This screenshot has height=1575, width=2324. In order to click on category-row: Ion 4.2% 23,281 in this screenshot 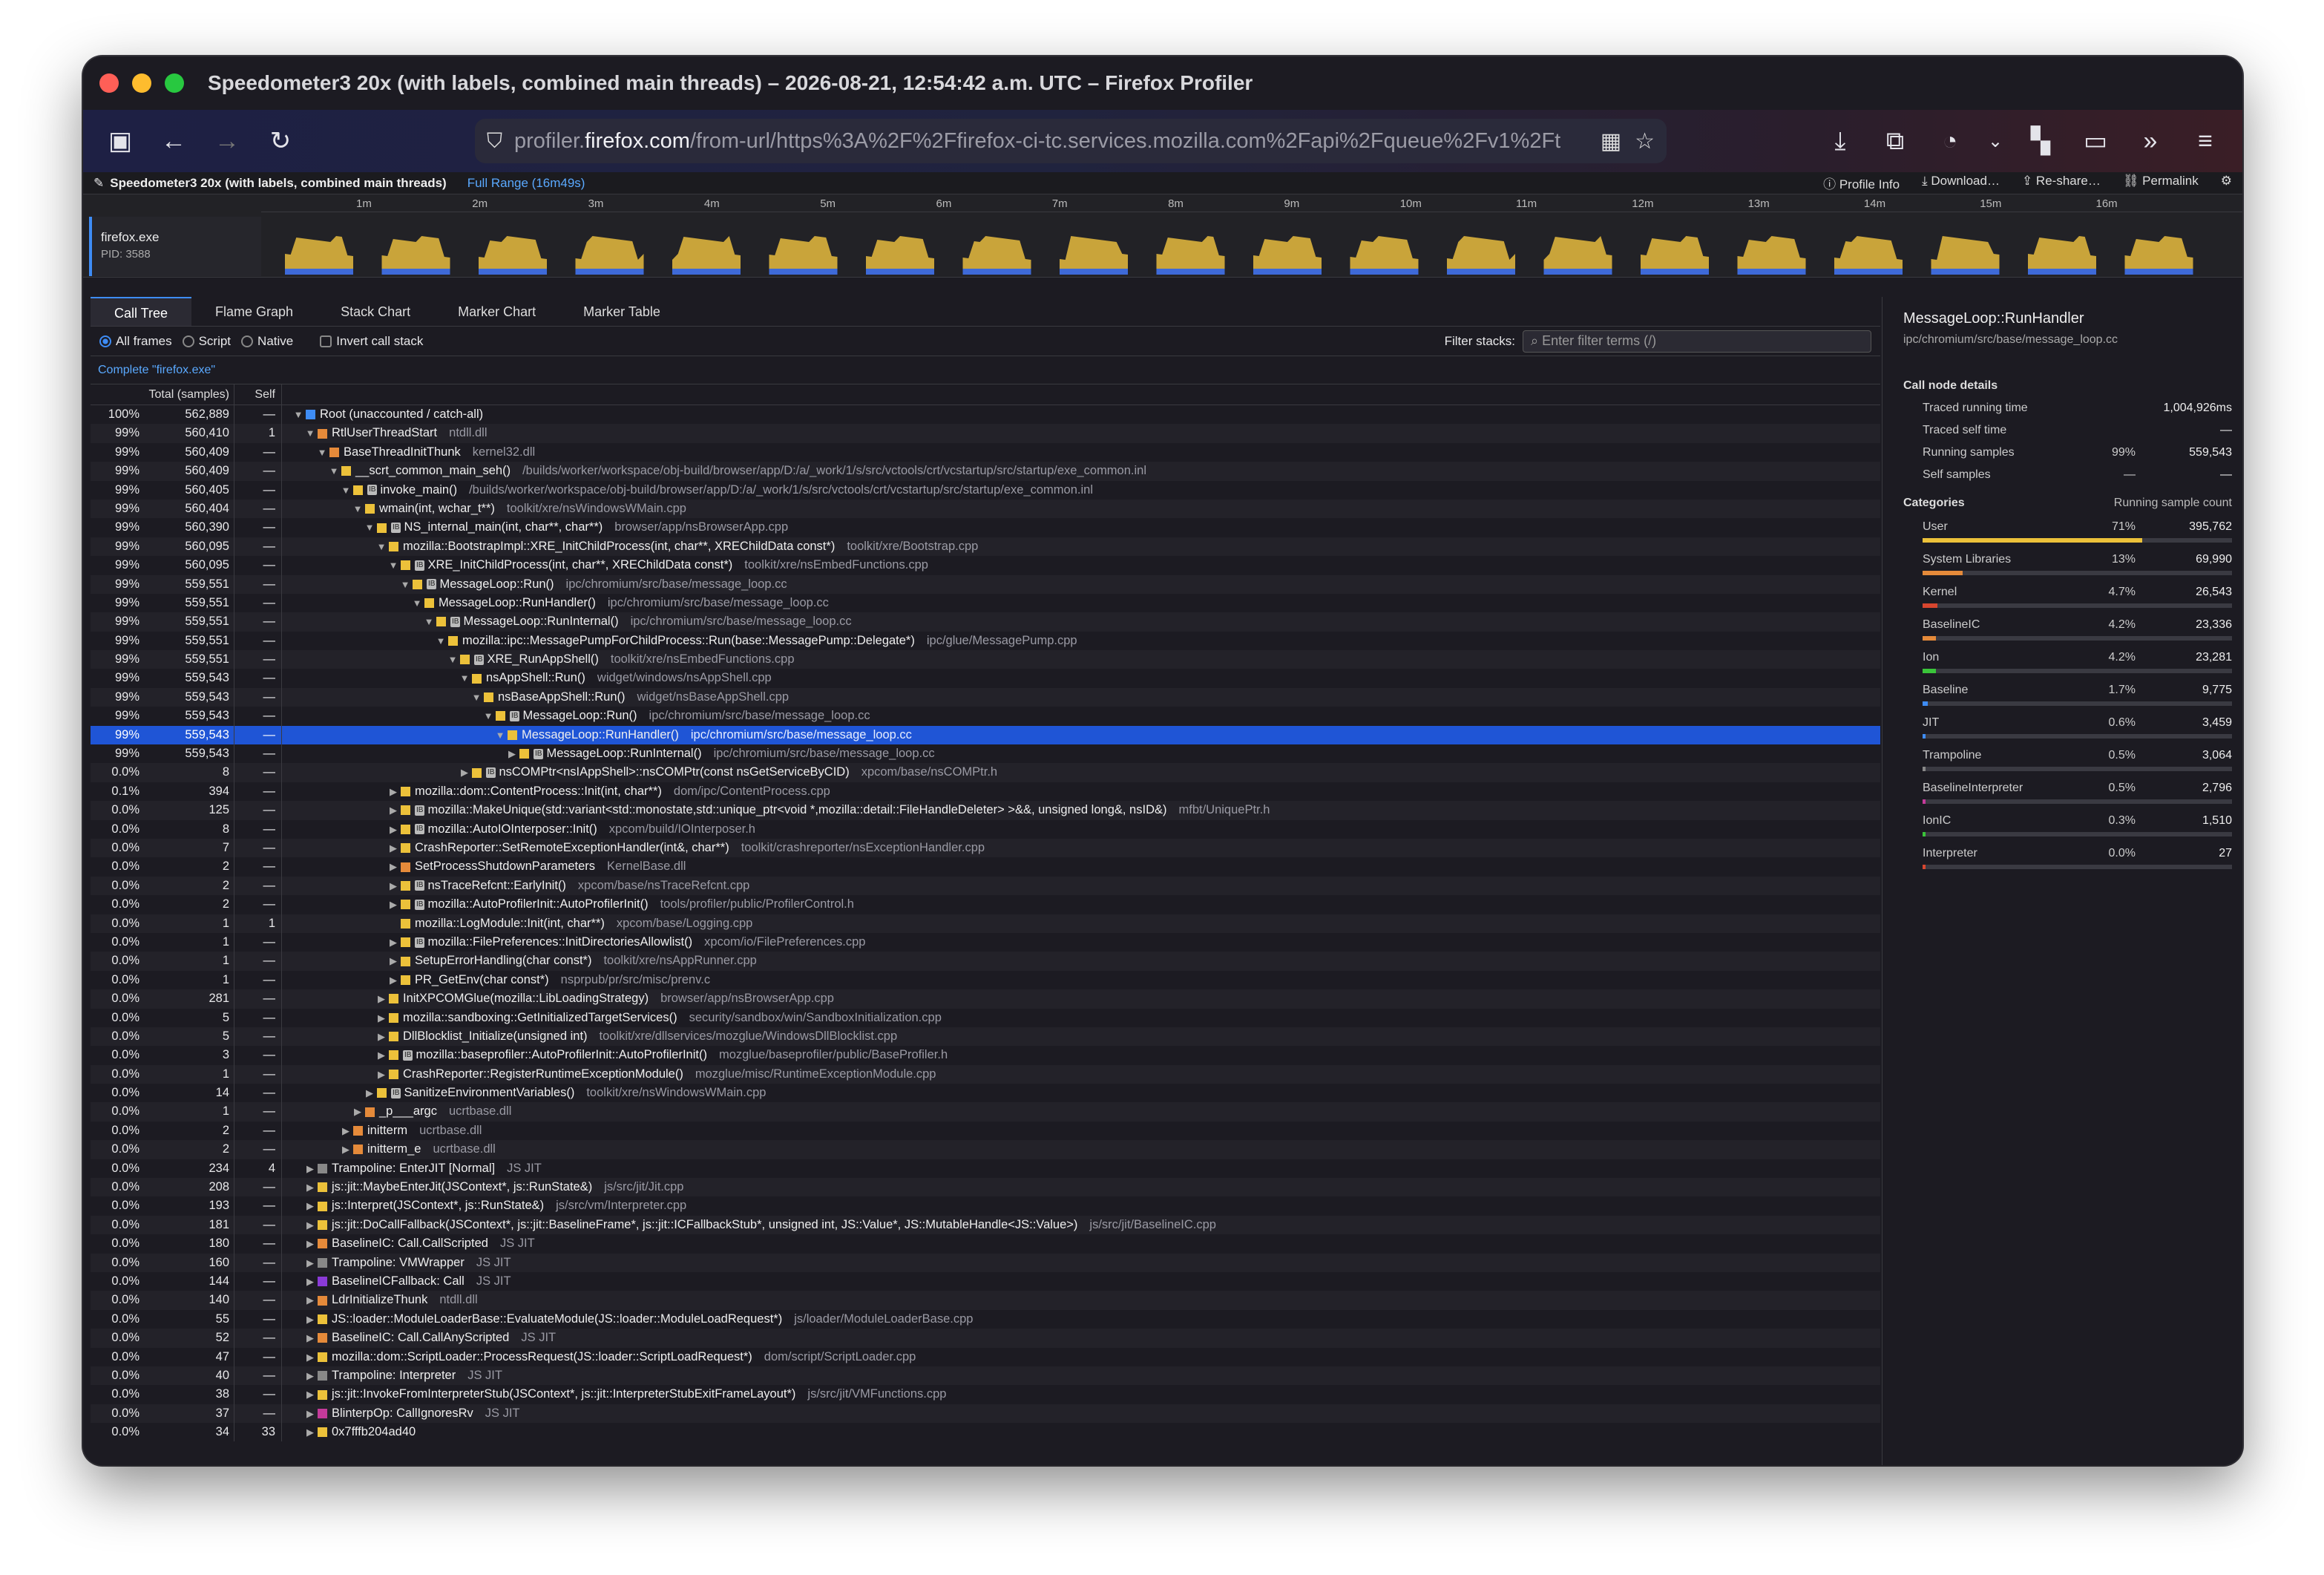, I will do `click(2067, 662)`.